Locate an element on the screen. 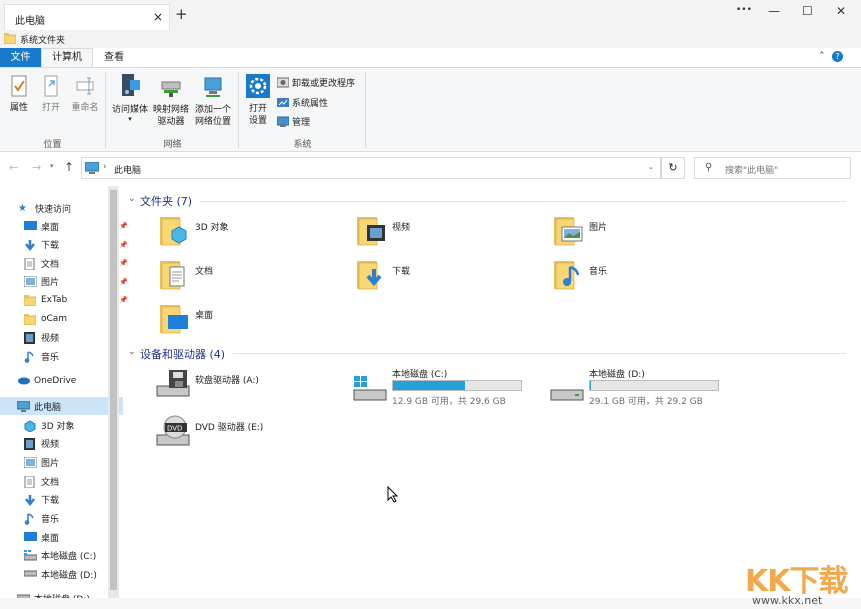  sidebar-item-label: oCam is located at coordinates (54, 319).